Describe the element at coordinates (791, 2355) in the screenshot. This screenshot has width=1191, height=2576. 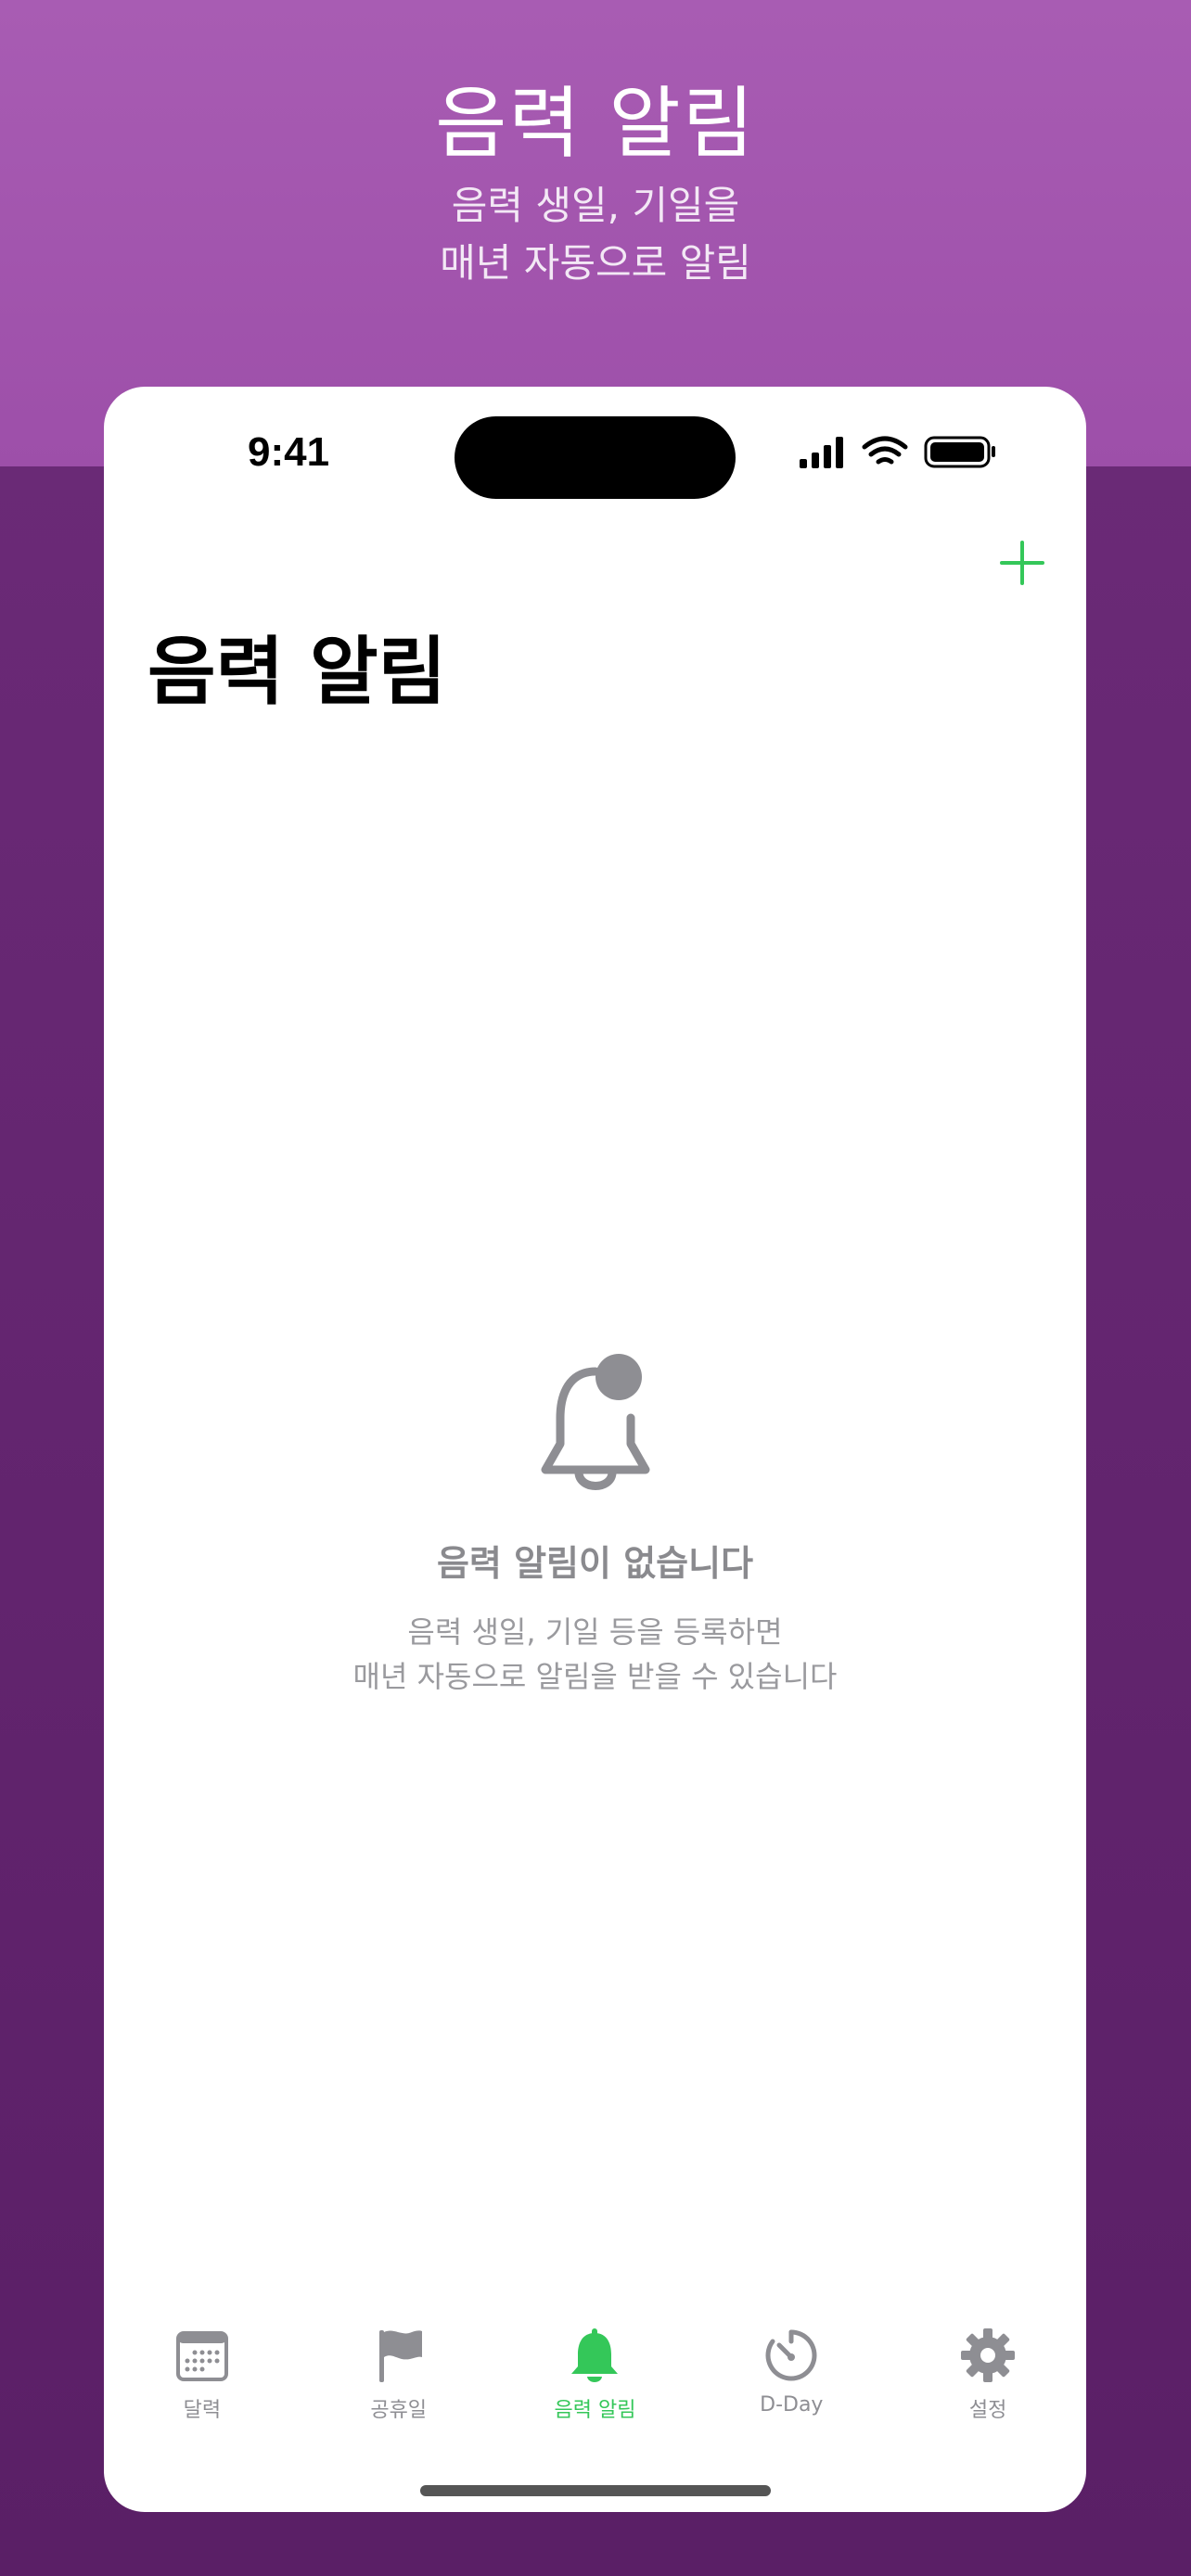
I see `timer-icon` at that location.